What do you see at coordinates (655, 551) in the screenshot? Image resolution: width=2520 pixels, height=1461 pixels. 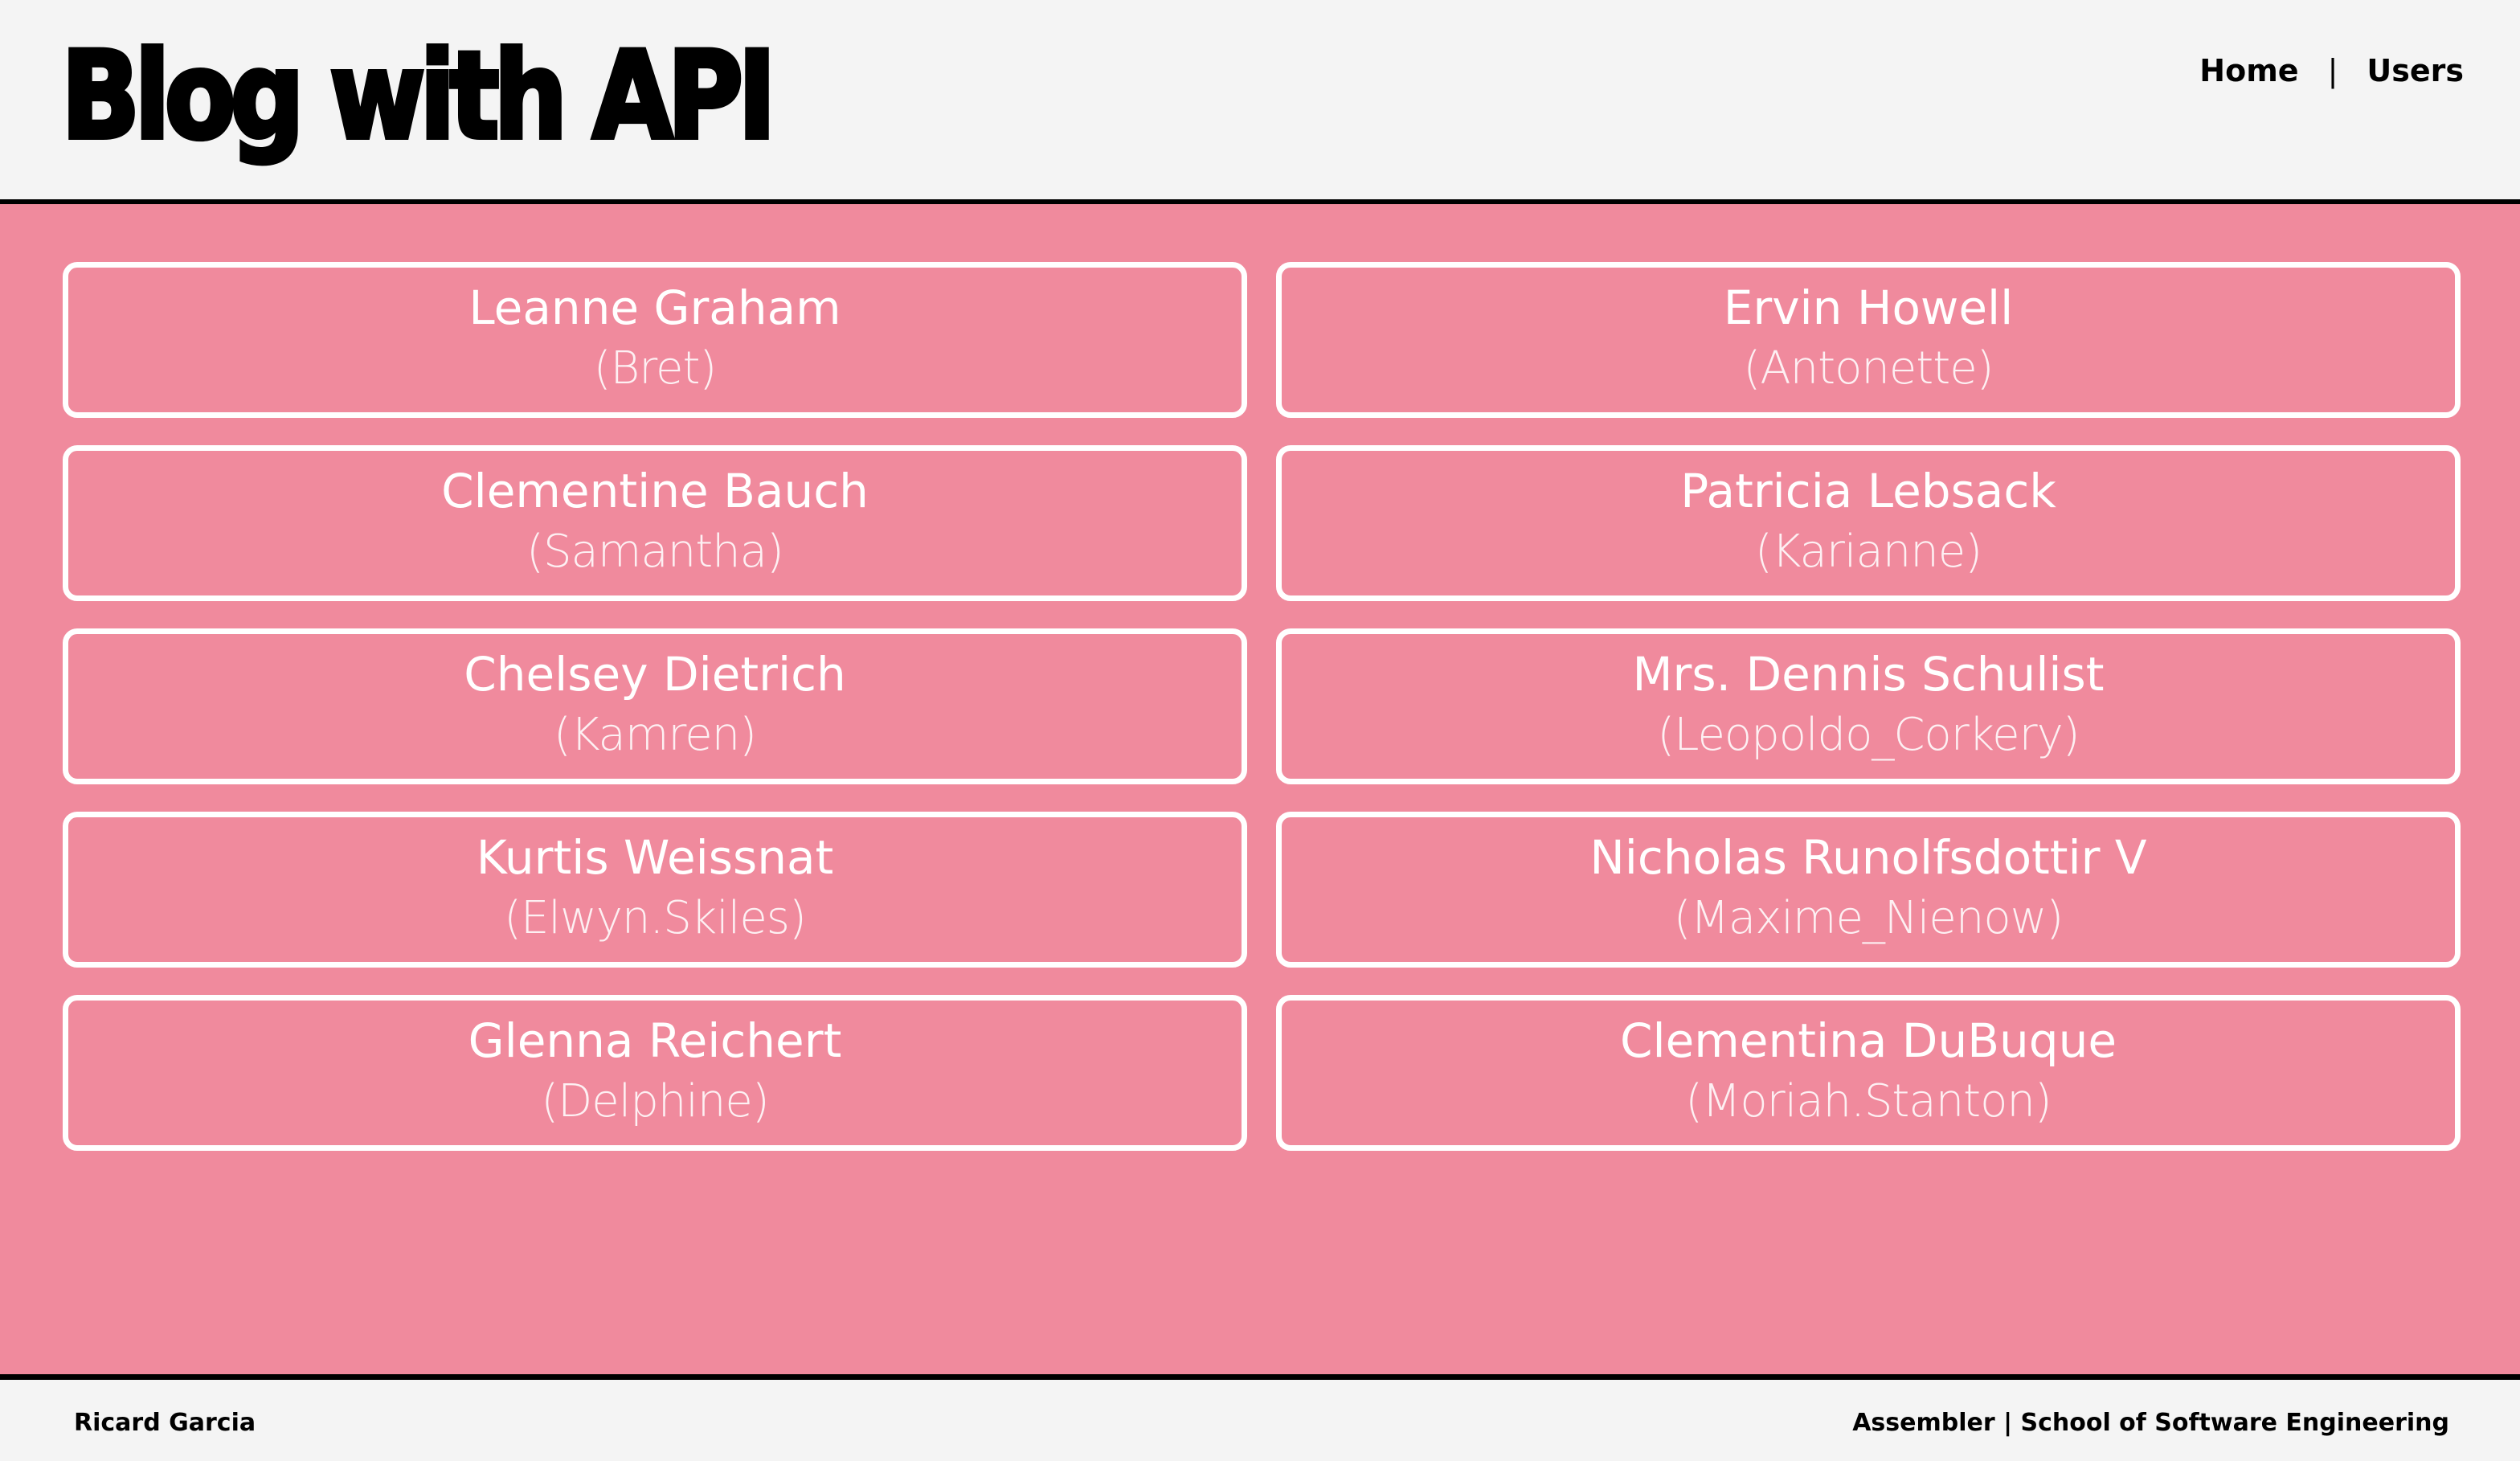 I see `user-username: (Samantha)` at bounding box center [655, 551].